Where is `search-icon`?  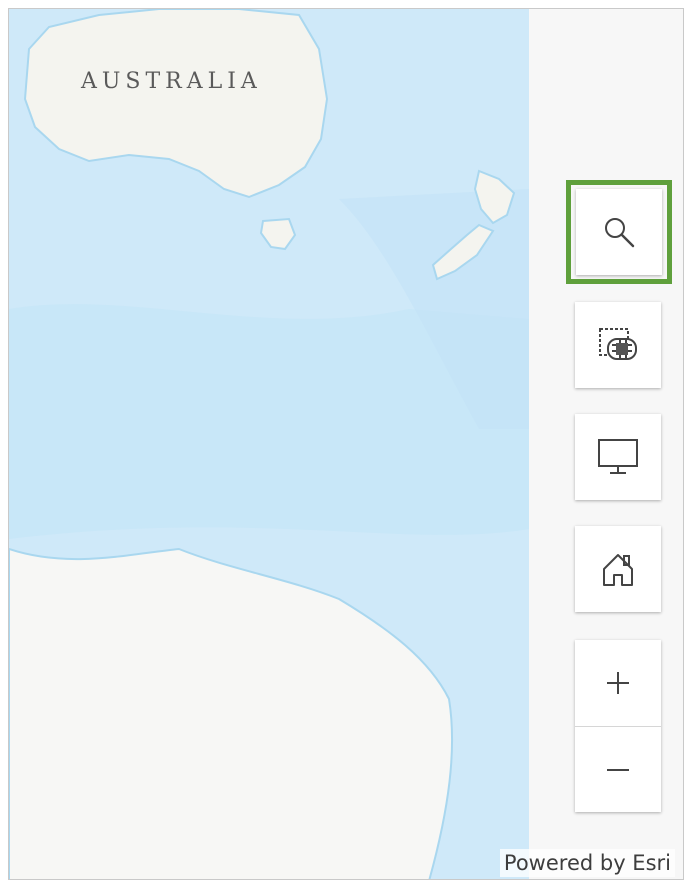
search-icon is located at coordinates (620, 233).